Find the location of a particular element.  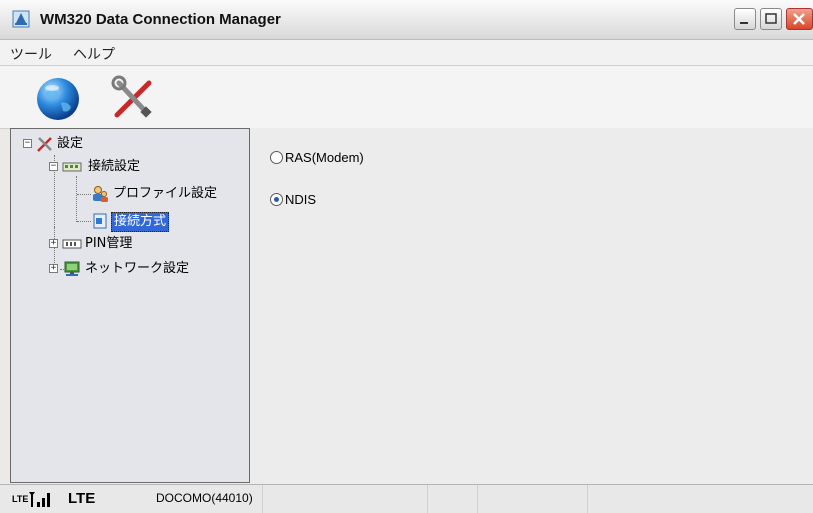

window-title: WM320 Data Connection Manager is located at coordinates (160, 19).